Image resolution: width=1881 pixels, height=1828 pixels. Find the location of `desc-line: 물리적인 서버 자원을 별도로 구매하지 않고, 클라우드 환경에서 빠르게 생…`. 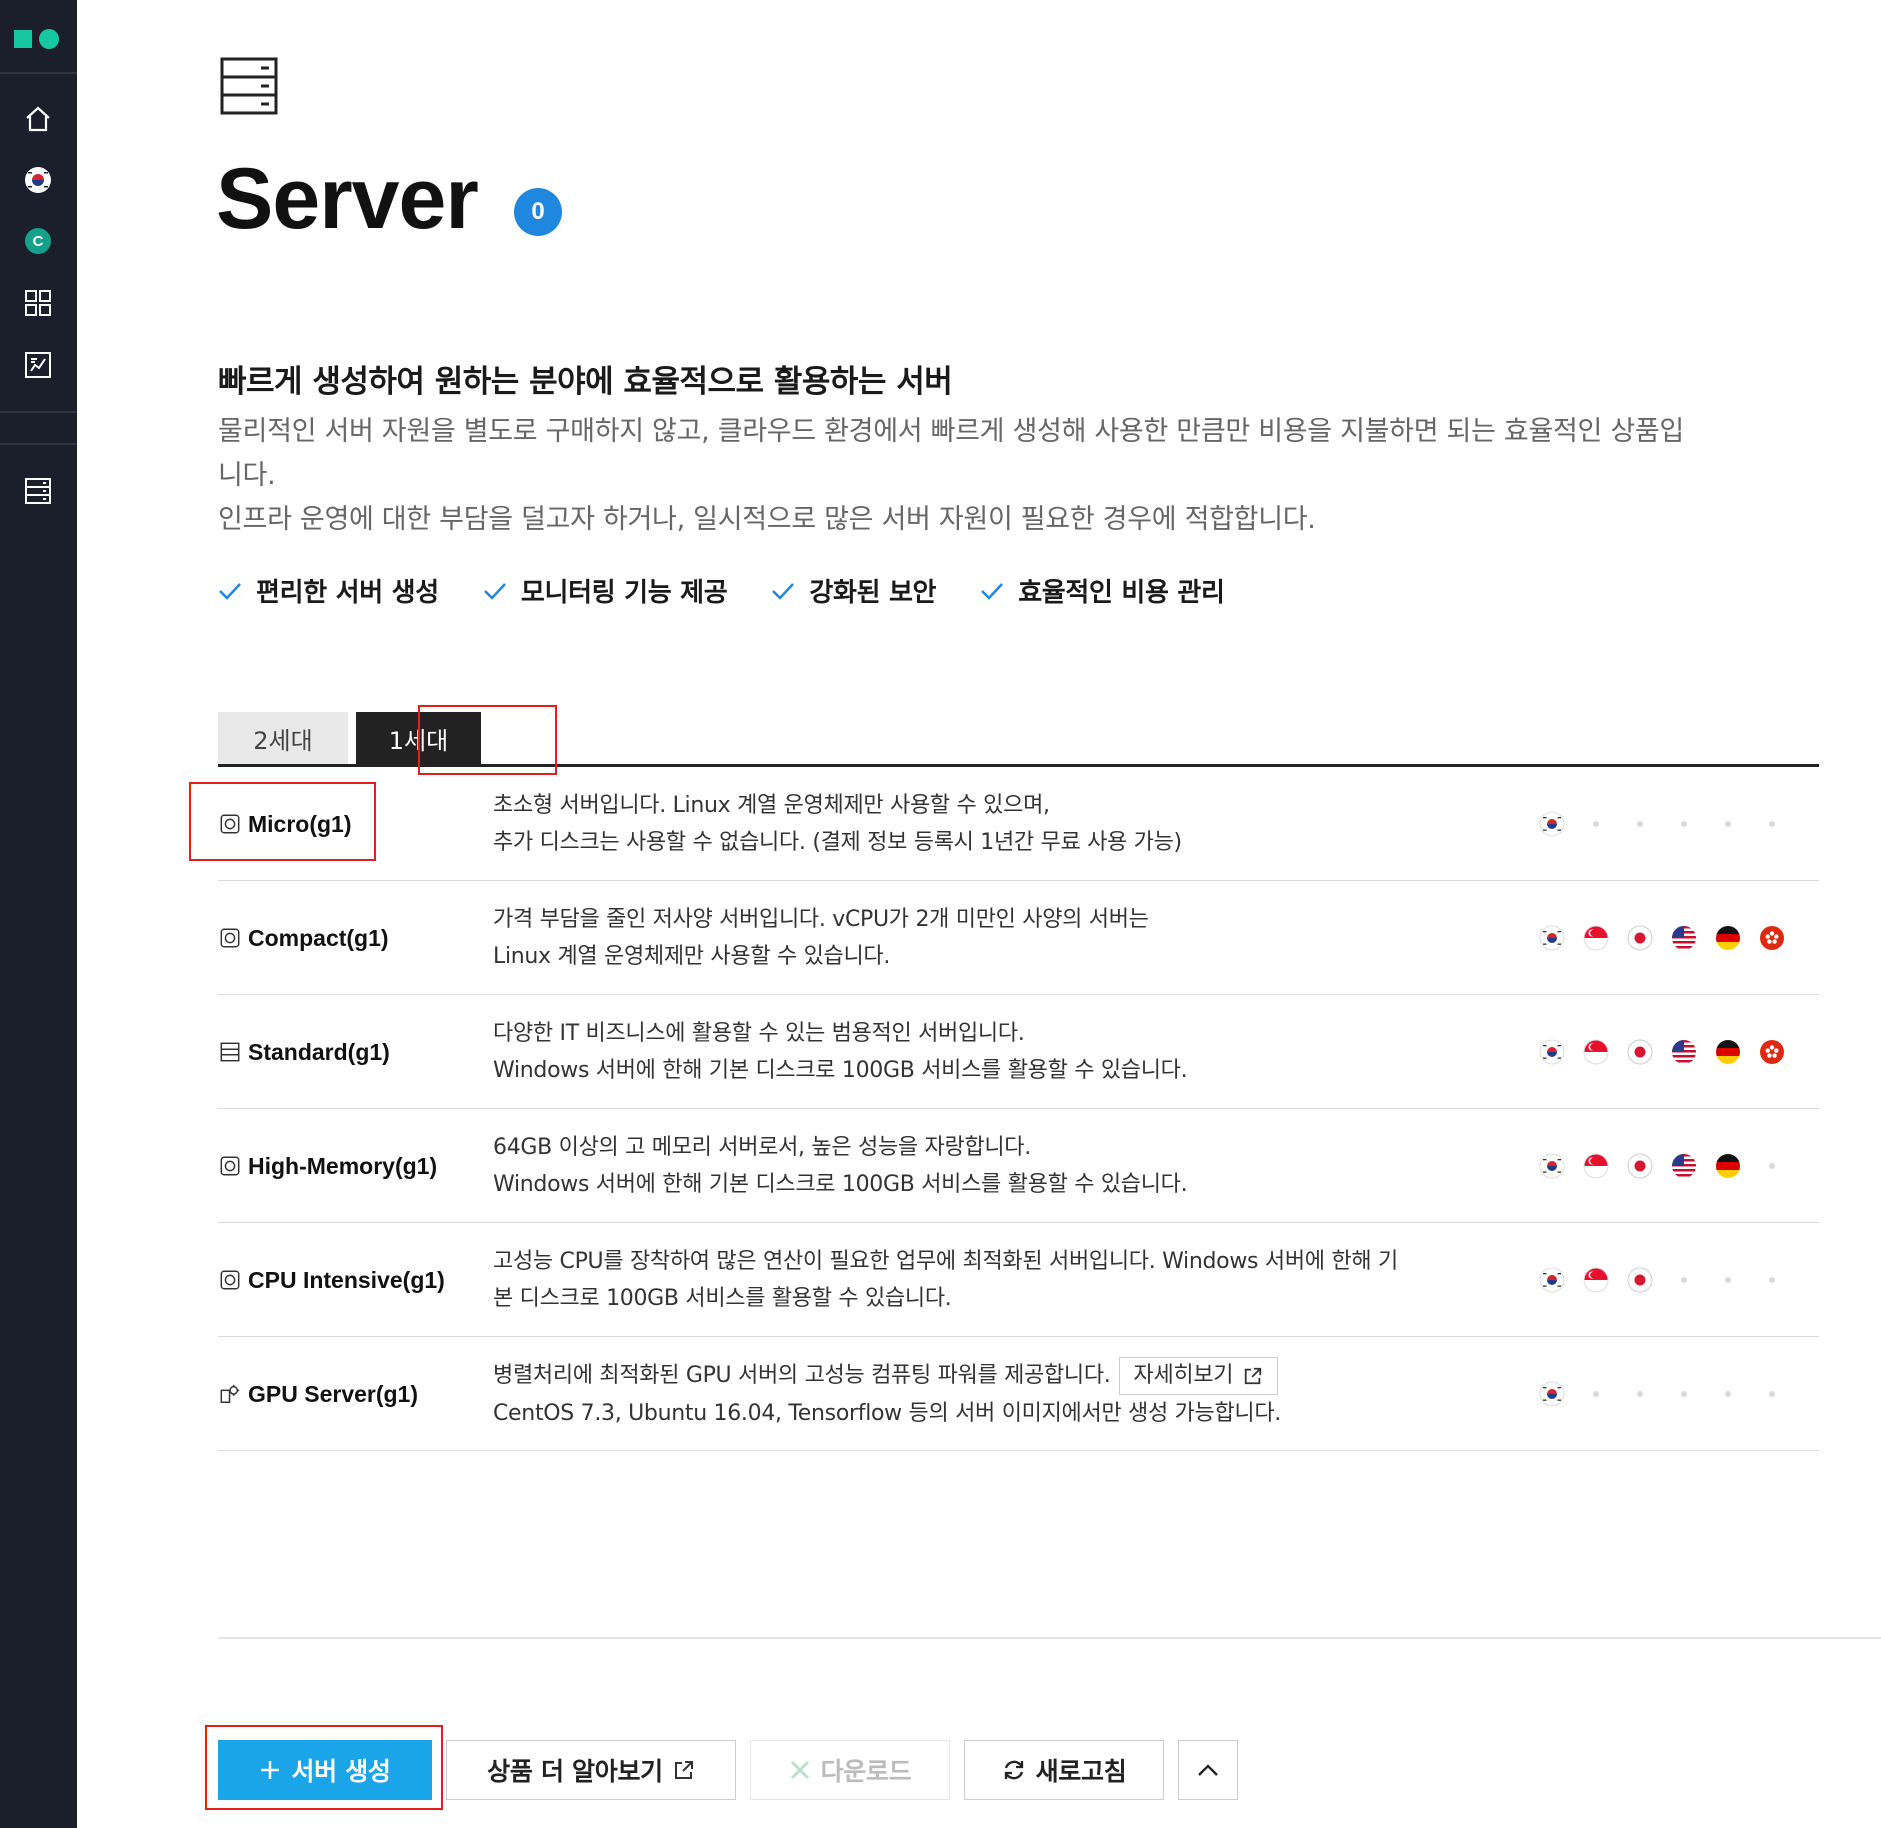

desc-line: 물리적인 서버 자원을 별도로 구매하지 않고, 클라우드 환경에서 빠르게 생… is located at coordinates (951, 431).